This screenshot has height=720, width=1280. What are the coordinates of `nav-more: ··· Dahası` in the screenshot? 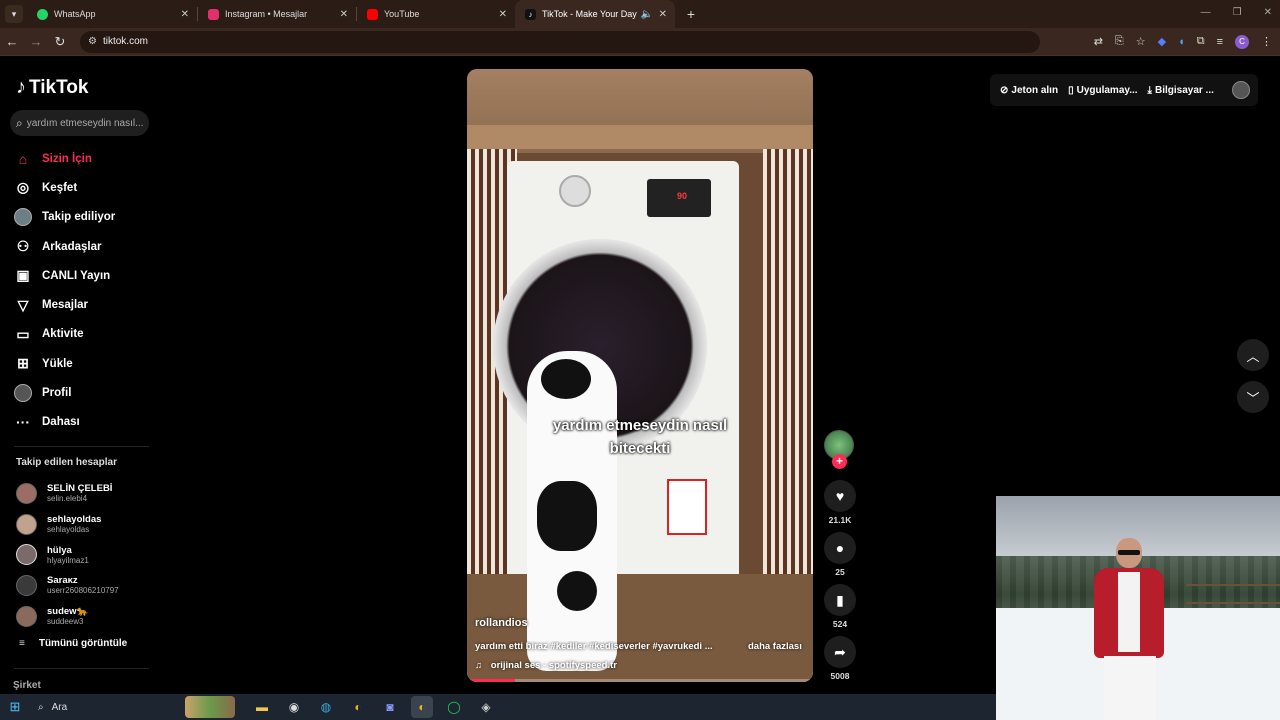 It's located at (89, 422).